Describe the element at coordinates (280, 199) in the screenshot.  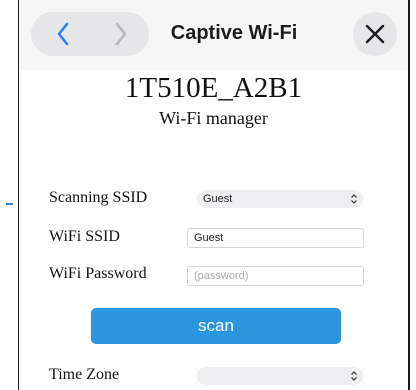
I see `scanning-ssid-select: Guest` at that location.